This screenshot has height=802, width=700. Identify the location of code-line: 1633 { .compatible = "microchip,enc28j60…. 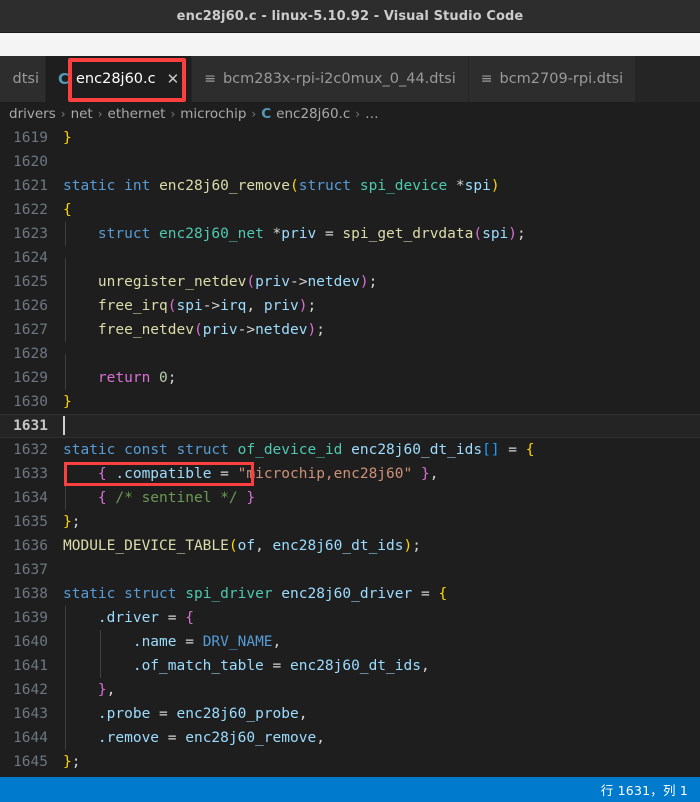
(350, 474).